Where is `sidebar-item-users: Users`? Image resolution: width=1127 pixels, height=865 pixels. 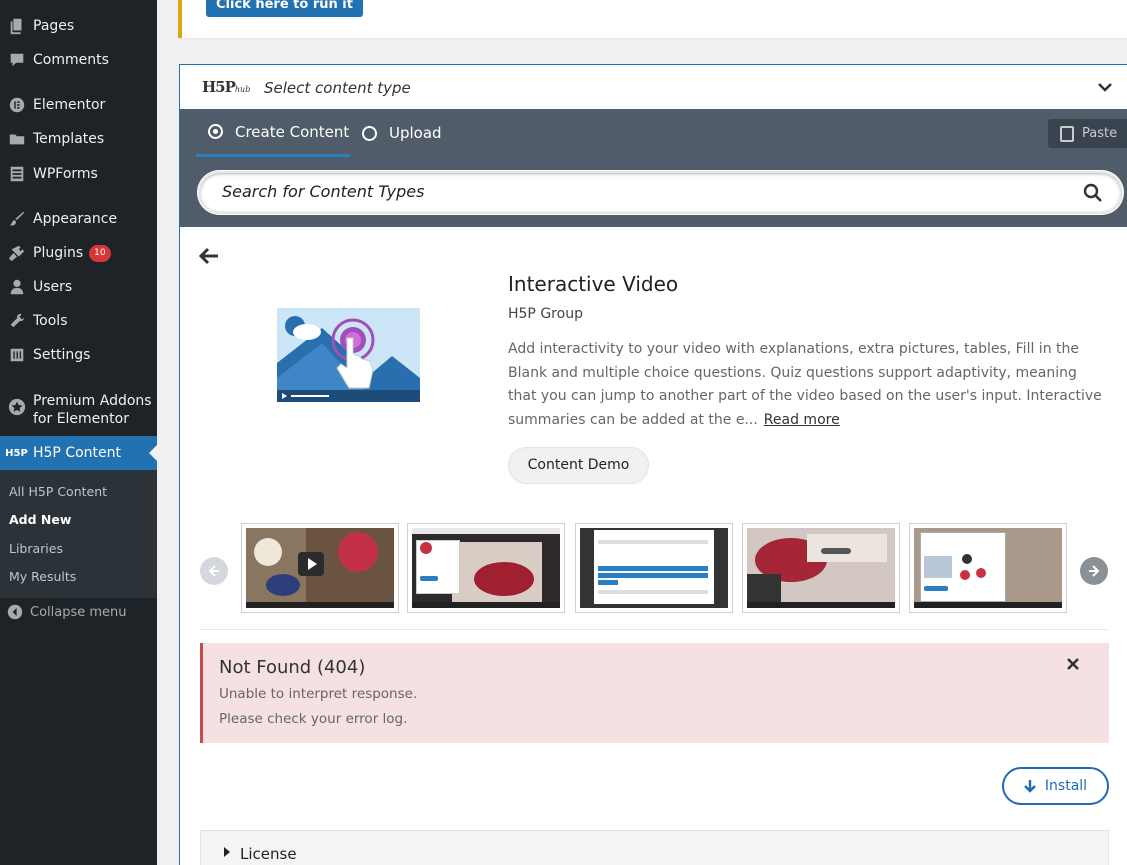
sidebar-item-users: Users is located at coordinates (78, 287).